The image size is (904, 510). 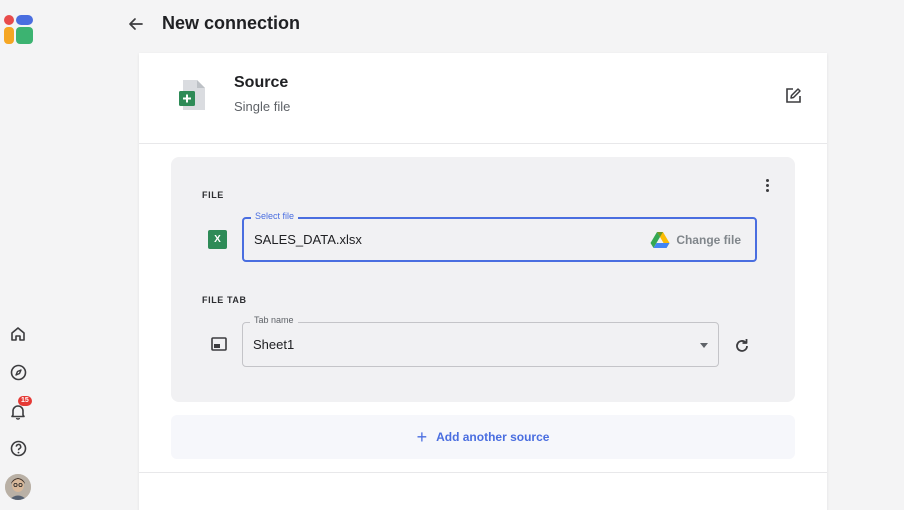 I want to click on source-subtitle: Single file, so click(x=262, y=106).